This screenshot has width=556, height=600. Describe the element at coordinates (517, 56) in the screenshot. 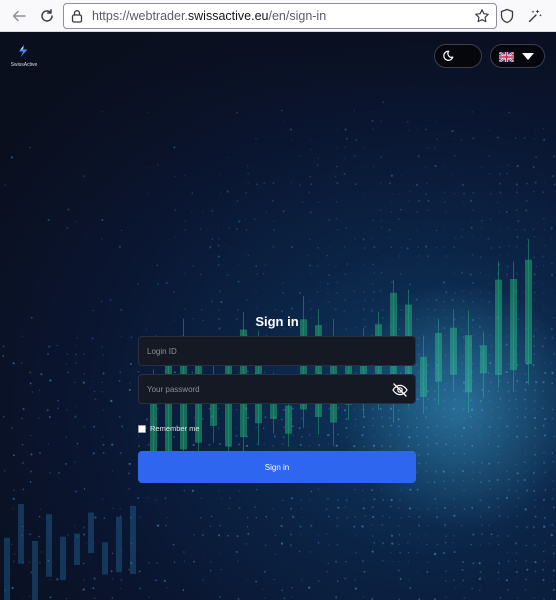

I see `language-selector` at that location.